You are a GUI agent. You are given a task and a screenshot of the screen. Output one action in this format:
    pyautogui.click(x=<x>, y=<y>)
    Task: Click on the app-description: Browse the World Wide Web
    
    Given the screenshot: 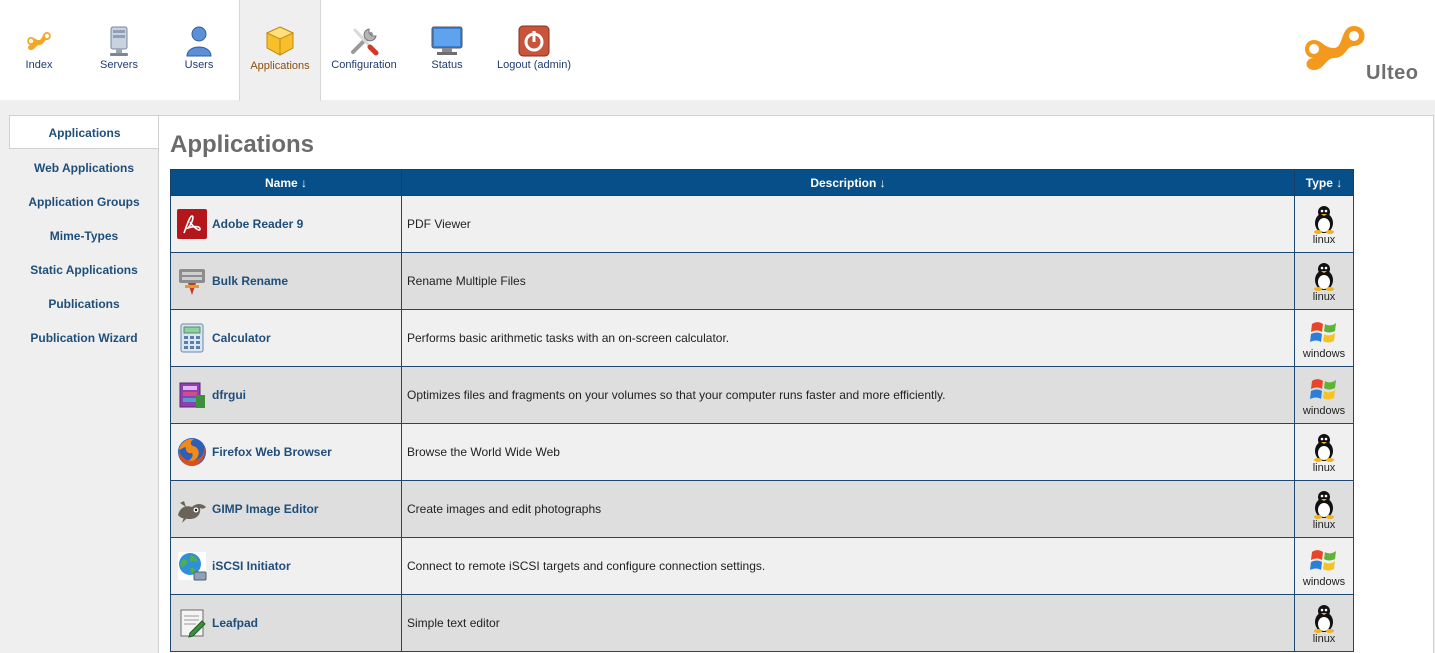 What is the action you would take?
    pyautogui.click(x=848, y=452)
    